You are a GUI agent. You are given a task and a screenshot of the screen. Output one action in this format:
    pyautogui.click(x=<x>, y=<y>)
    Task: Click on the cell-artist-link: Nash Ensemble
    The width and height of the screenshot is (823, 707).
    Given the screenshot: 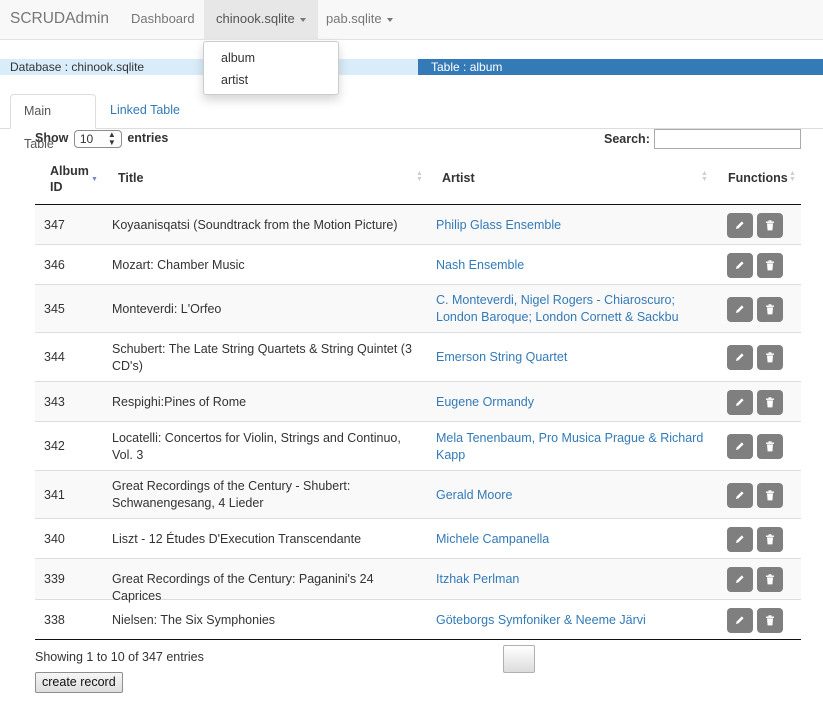 What is the action you would take?
    pyautogui.click(x=571, y=265)
    